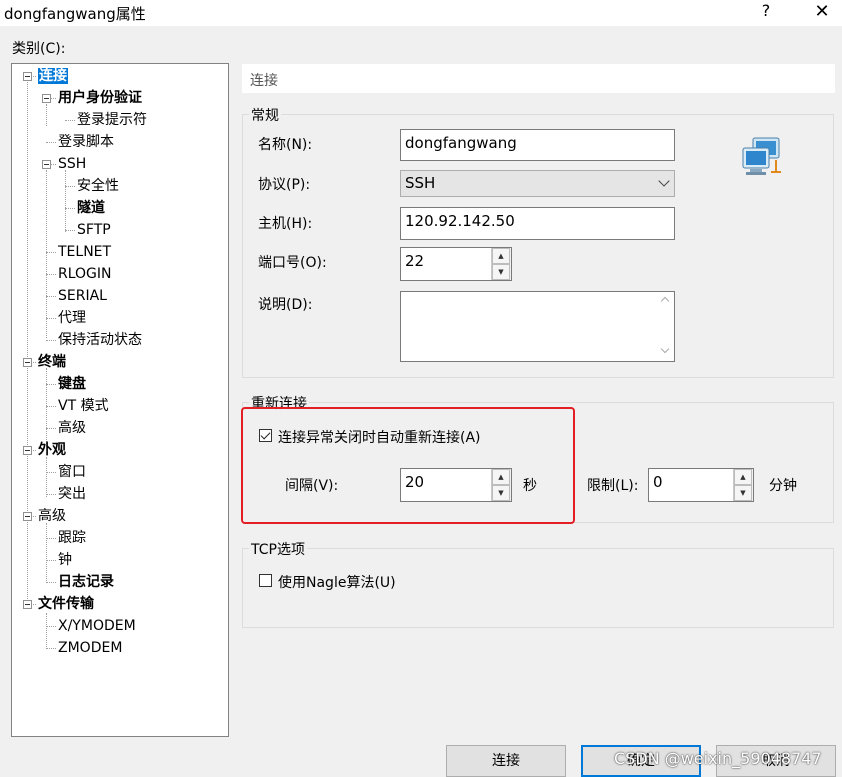  I want to click on tree-item: 突出, so click(72, 494).